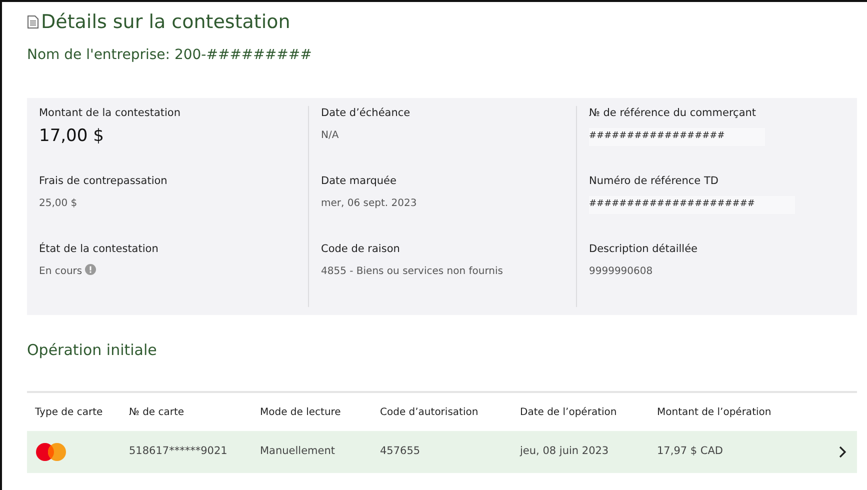  I want to click on field-value: ######################, so click(692, 205).